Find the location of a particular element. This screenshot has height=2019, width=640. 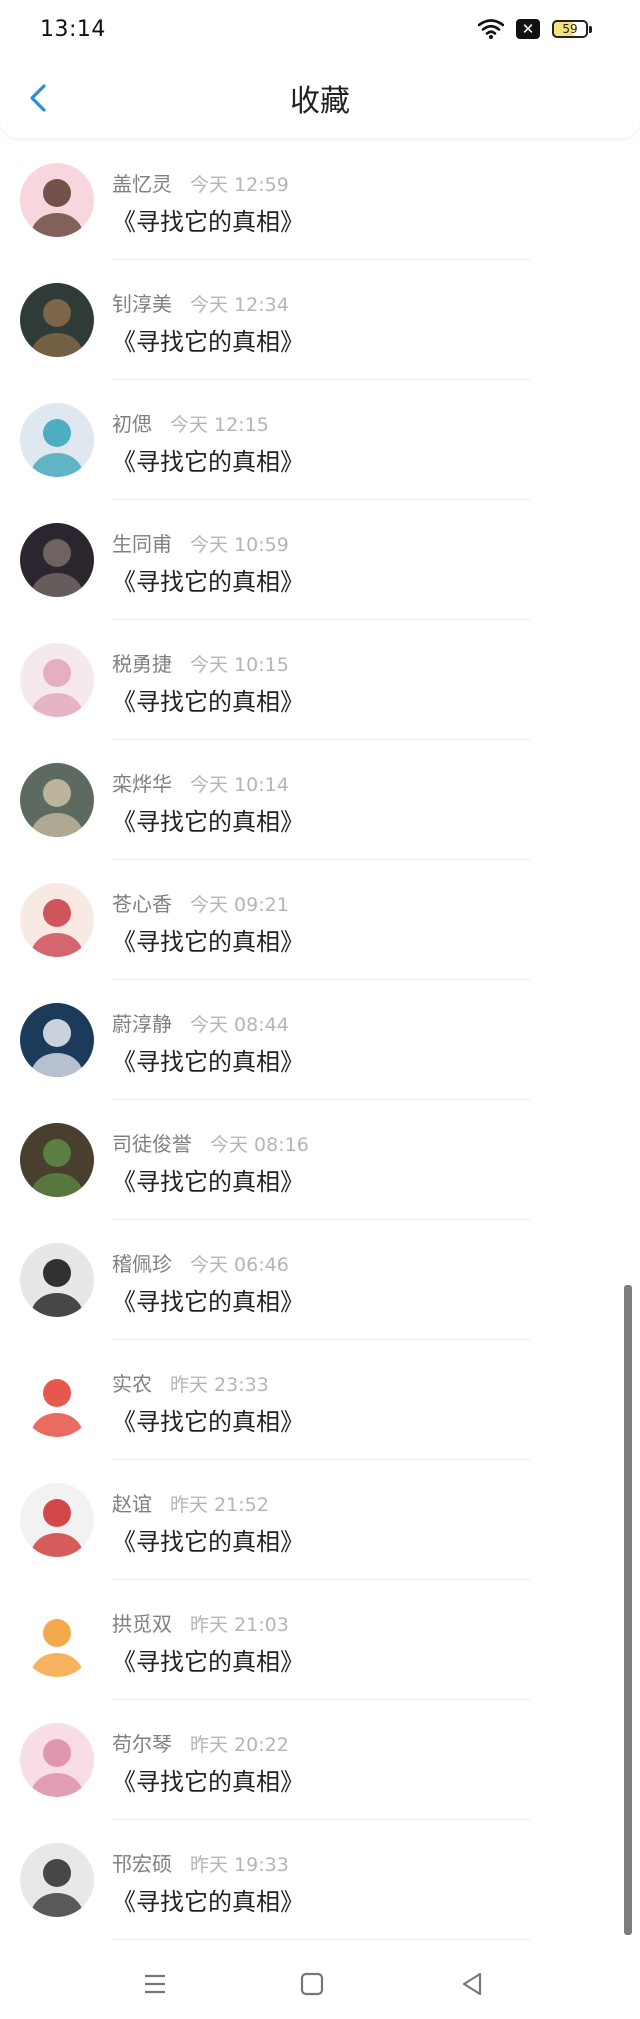

list-item: 实农 昨天 23:33 《寻找它的真相》 is located at coordinates (320, 1400).